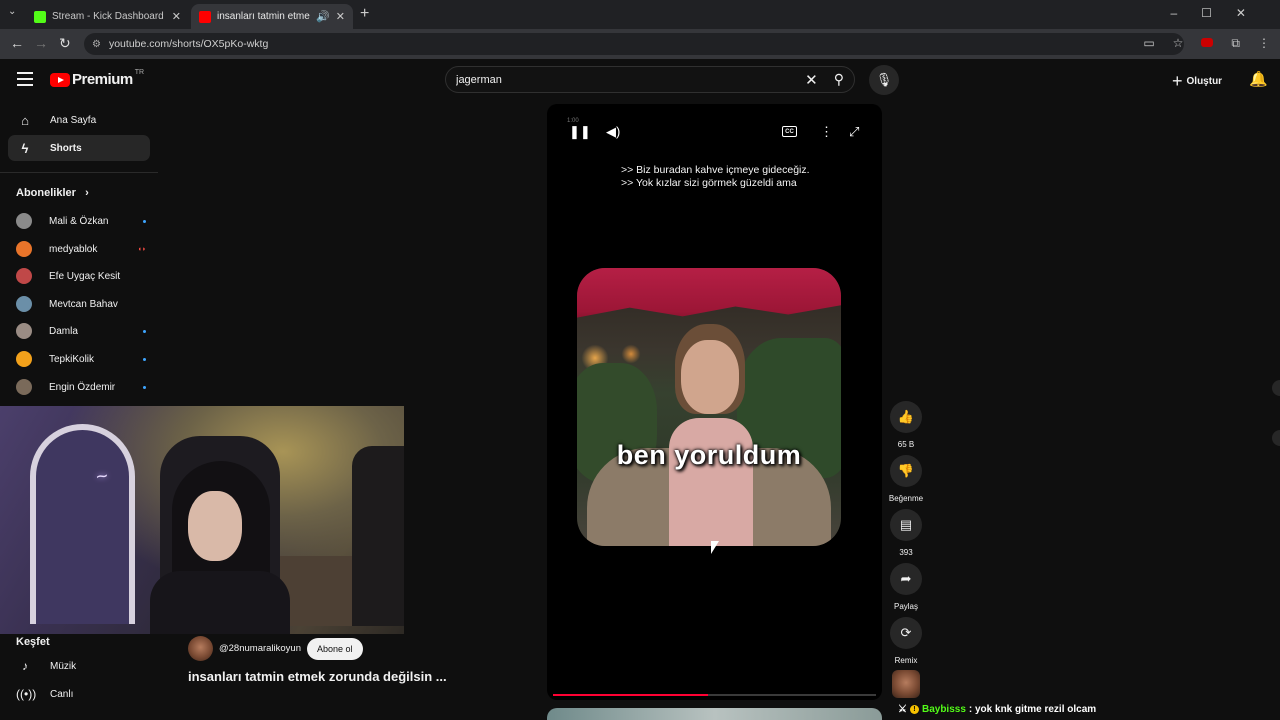  What do you see at coordinates (79, 148) in the screenshot?
I see `sidebar-item-shorts: ϟ Shorts` at bounding box center [79, 148].